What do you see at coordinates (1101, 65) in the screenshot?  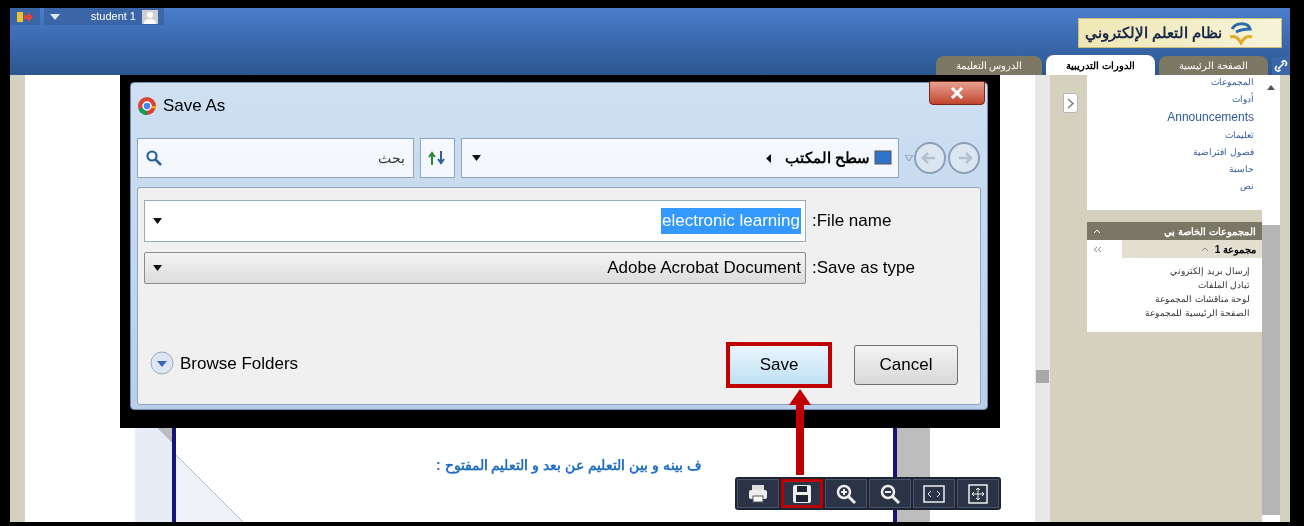 I see `nav-tab: الدورات التدريبية` at bounding box center [1101, 65].